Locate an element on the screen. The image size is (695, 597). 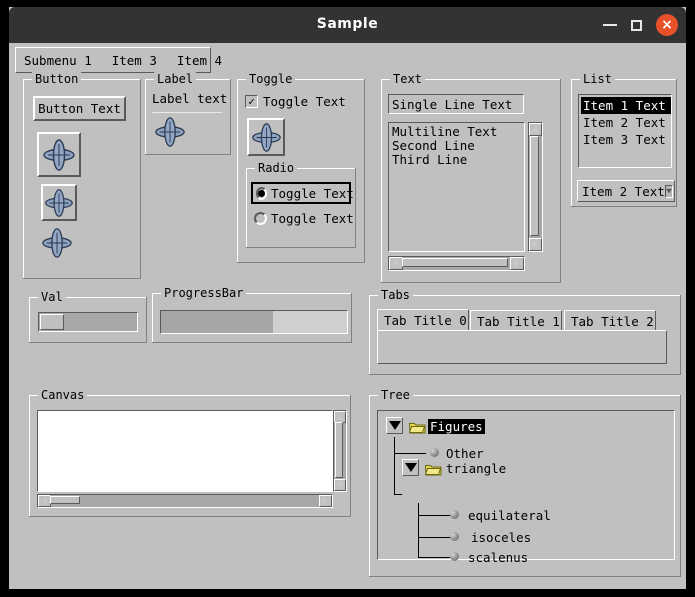
label-separator is located at coordinates (187, 112).